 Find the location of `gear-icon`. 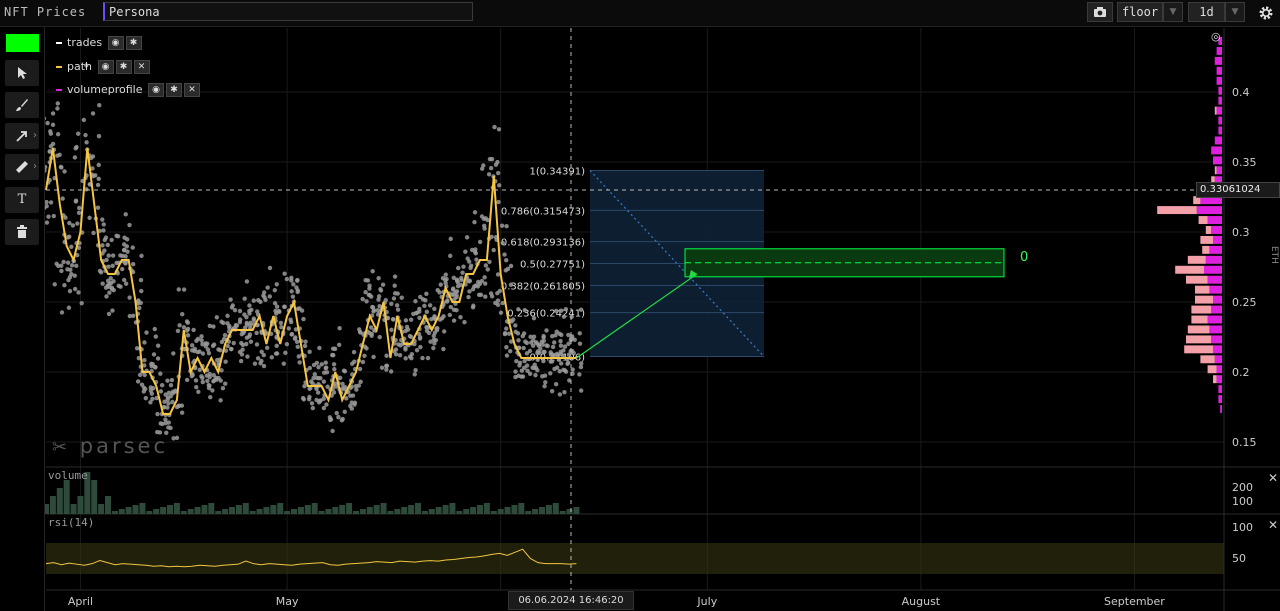

gear-icon is located at coordinates (1266, 13).